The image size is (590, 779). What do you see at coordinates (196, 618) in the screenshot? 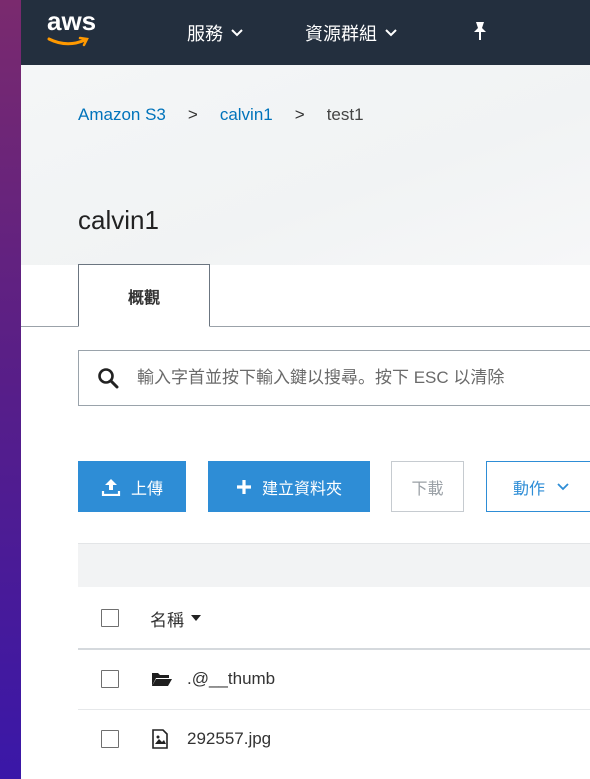
I see `sort-down-icon` at bounding box center [196, 618].